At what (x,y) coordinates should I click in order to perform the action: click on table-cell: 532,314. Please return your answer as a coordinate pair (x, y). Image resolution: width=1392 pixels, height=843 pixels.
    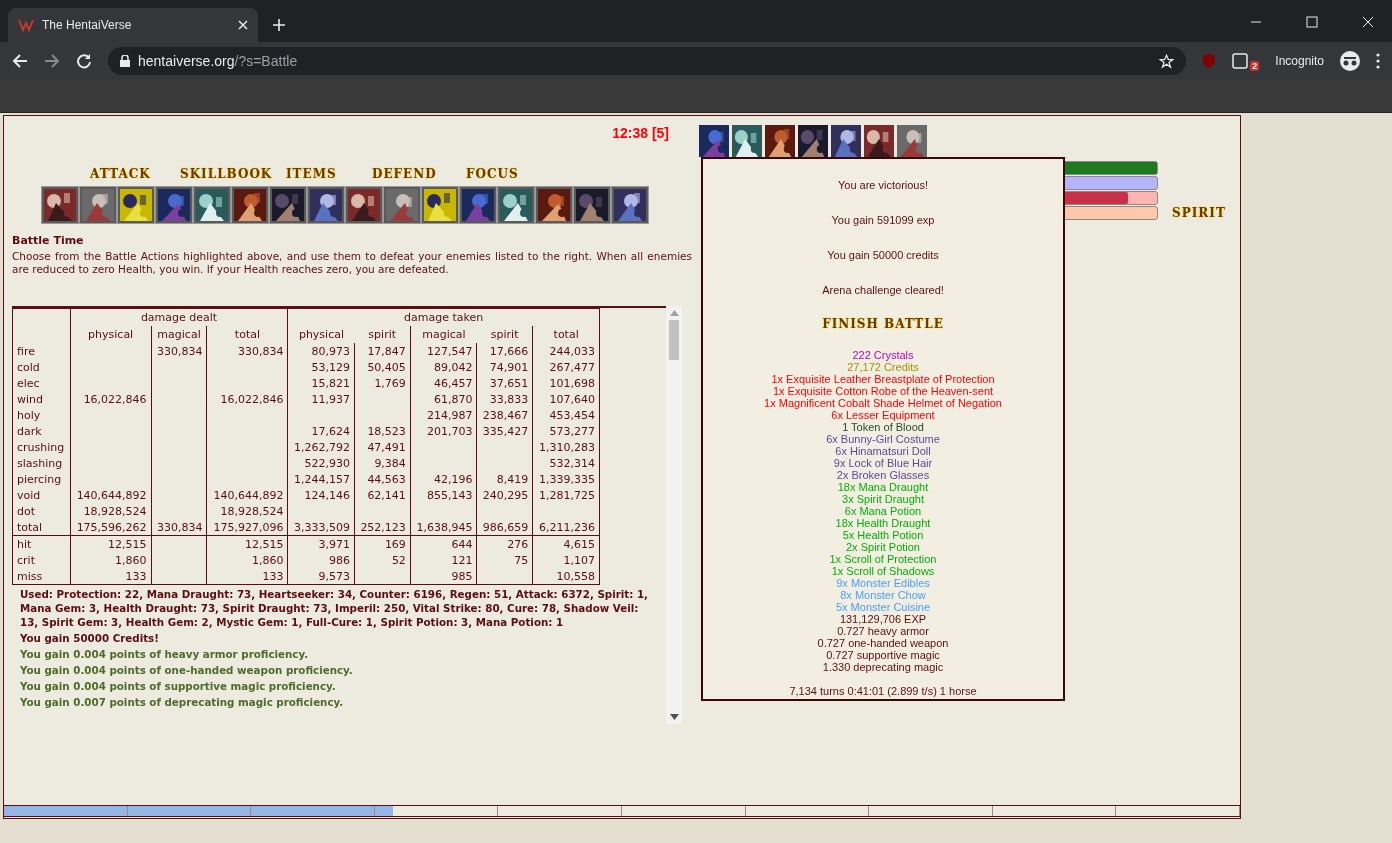
    Looking at the image, I should click on (566, 463).